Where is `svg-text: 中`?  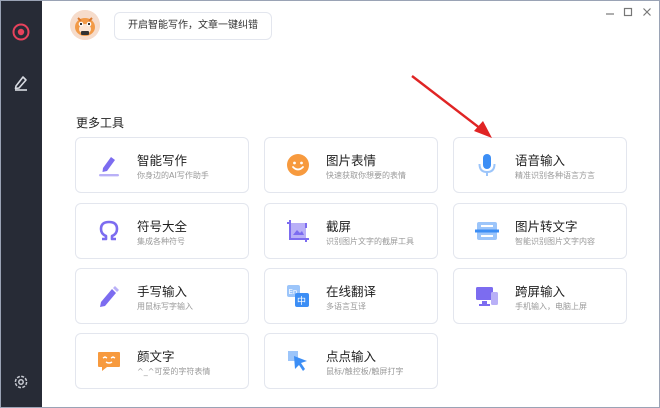
svg-text: 中 is located at coordinates (301, 301).